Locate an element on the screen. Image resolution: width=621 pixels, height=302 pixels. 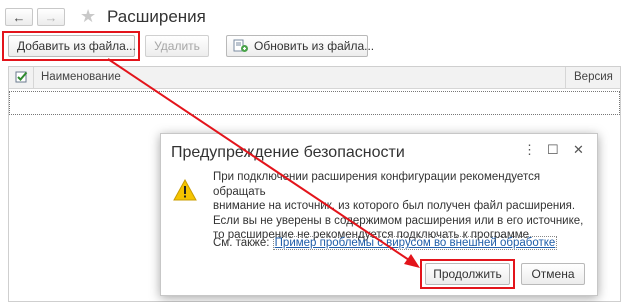
table-row is located at coordinates (314, 103).